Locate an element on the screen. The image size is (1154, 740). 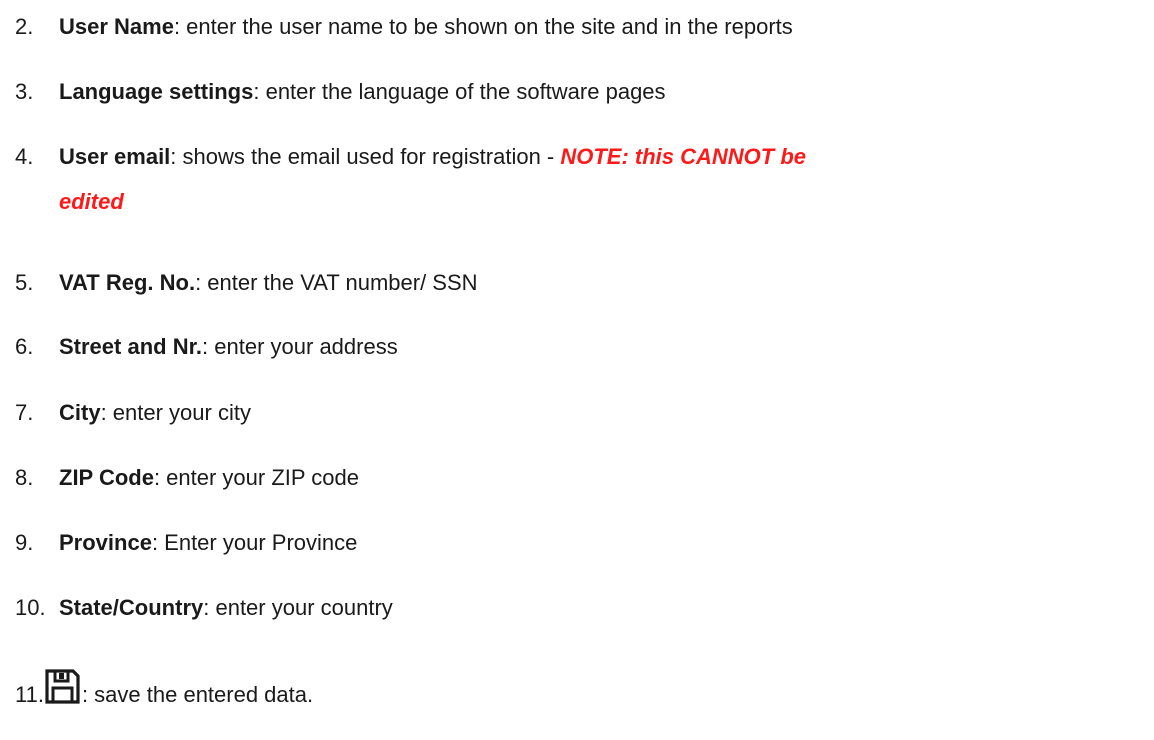
list-number: 8. is located at coordinates (24, 477).